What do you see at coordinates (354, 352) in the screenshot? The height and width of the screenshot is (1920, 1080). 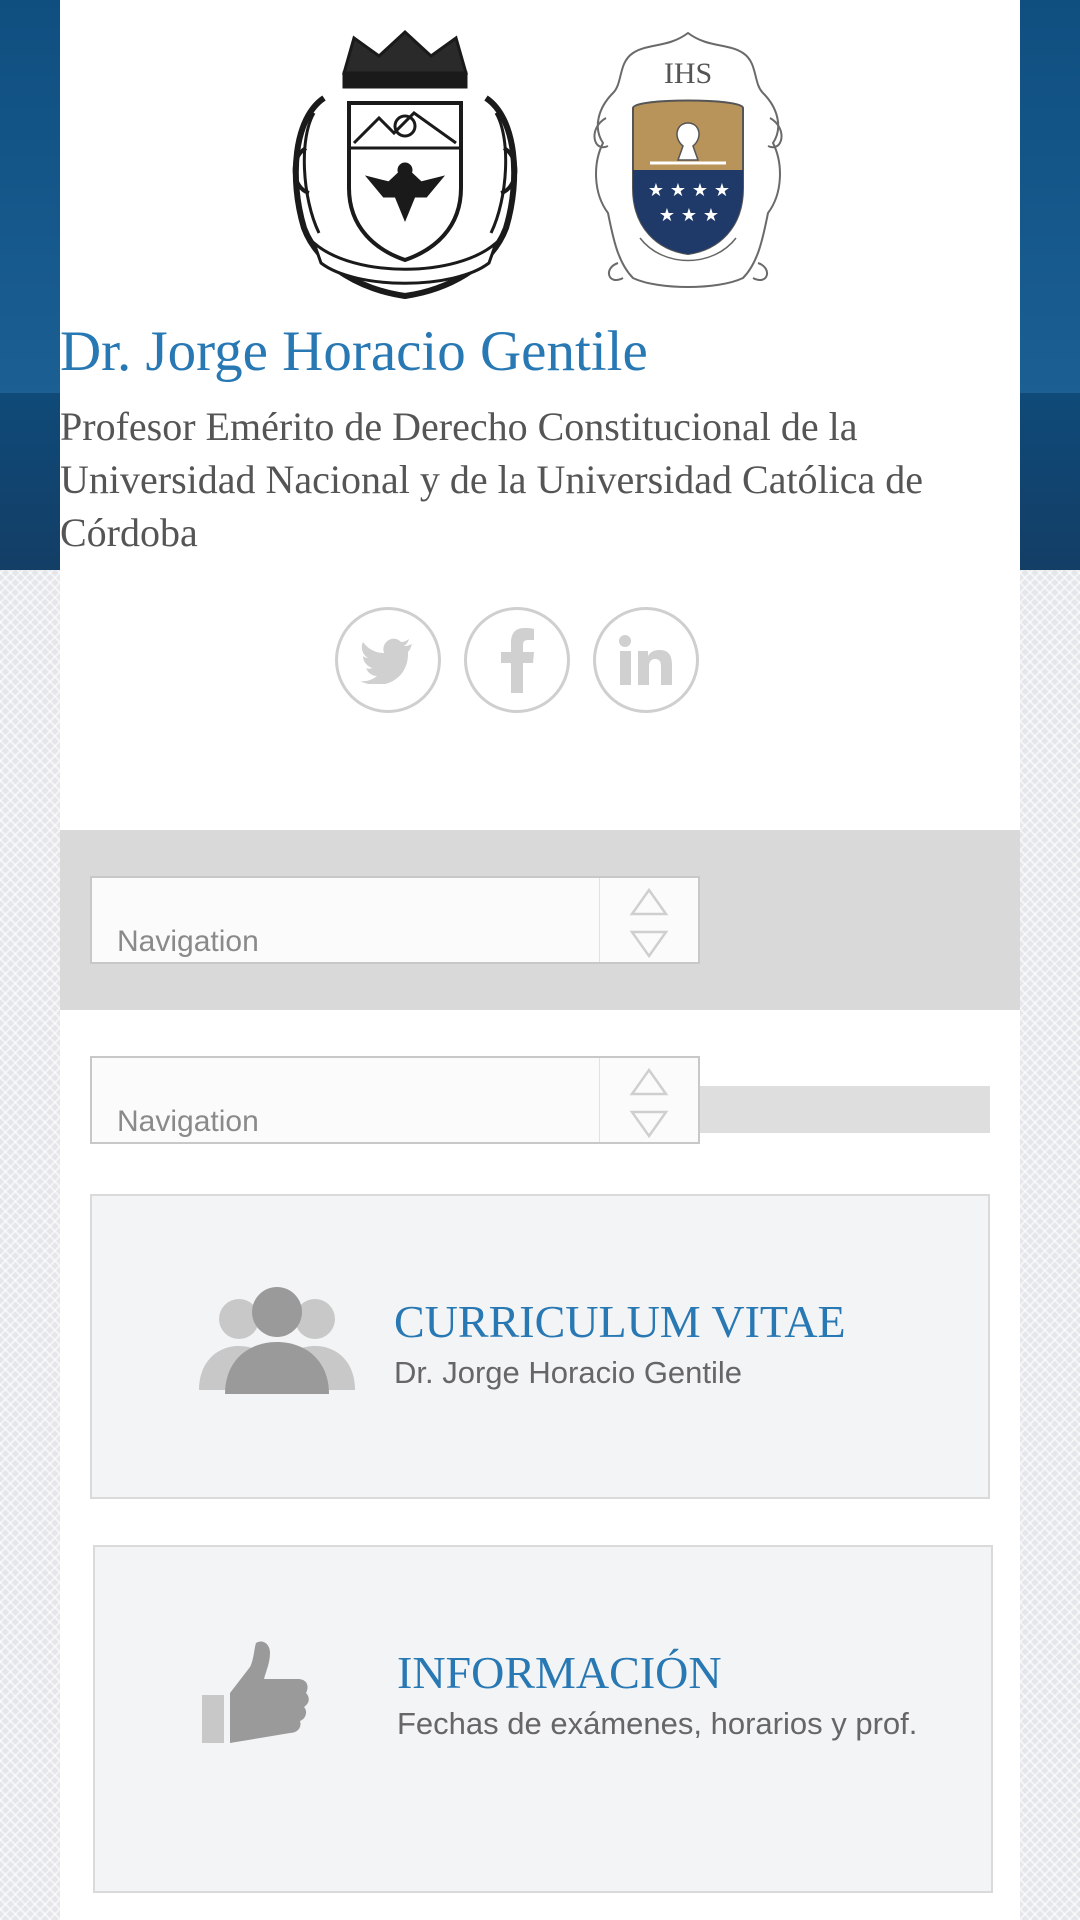 I see `page-title: Dr. Jorge Horacio Gentile` at bounding box center [354, 352].